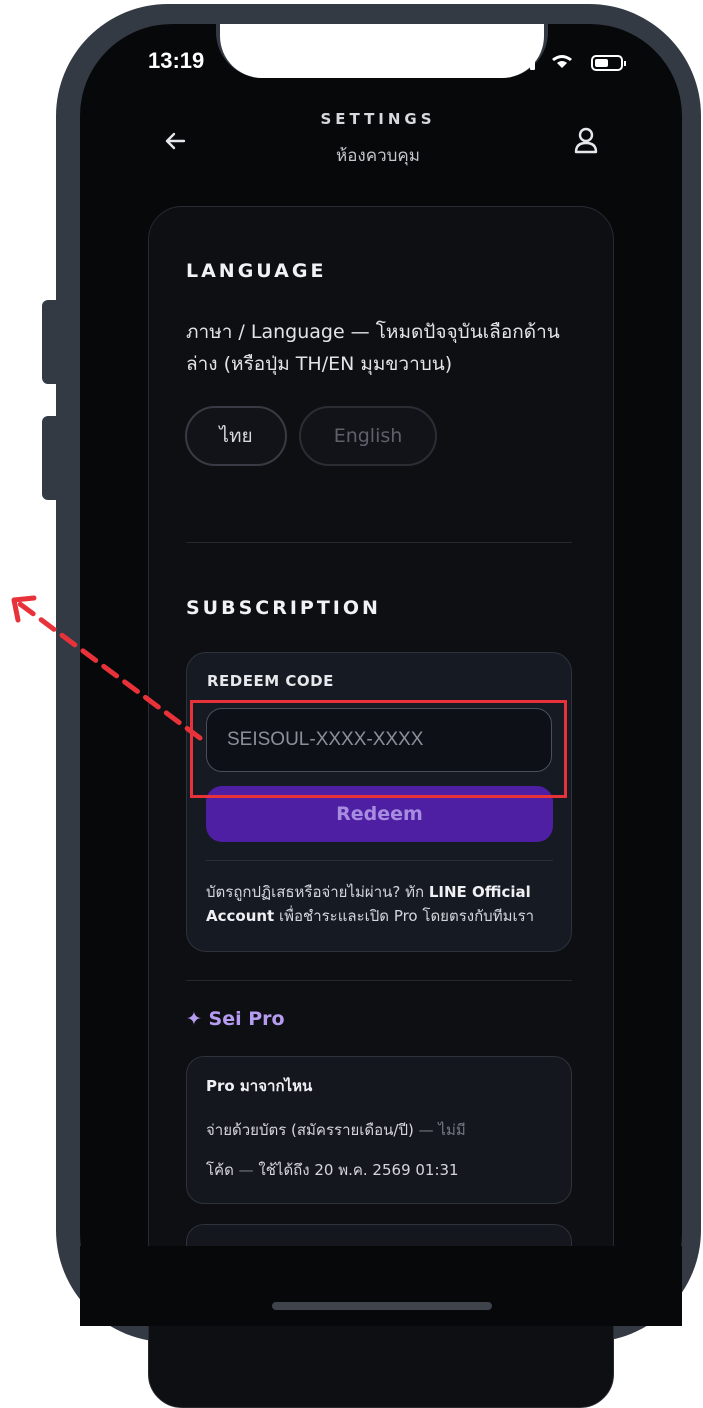 Image resolution: width=703 pixels, height=1408 pixels. What do you see at coordinates (236, 436) in the screenshot?
I see `language-option-thai: ไทย` at bounding box center [236, 436].